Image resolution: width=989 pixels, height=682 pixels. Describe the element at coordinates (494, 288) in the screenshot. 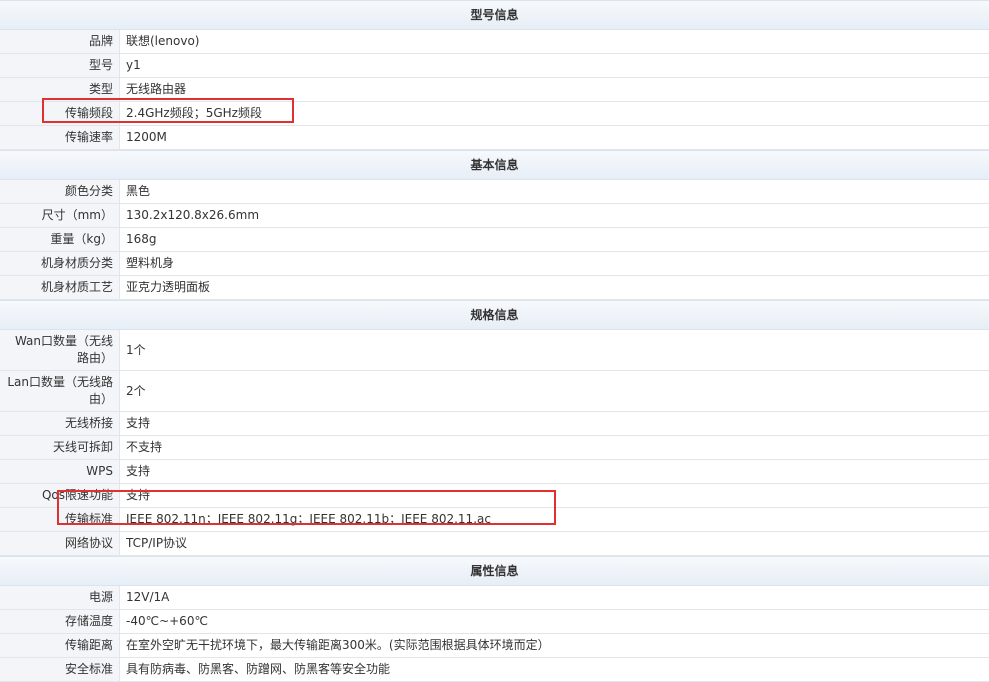

I see `spec-row: 机身材质工艺 亚克力透明面板` at that location.